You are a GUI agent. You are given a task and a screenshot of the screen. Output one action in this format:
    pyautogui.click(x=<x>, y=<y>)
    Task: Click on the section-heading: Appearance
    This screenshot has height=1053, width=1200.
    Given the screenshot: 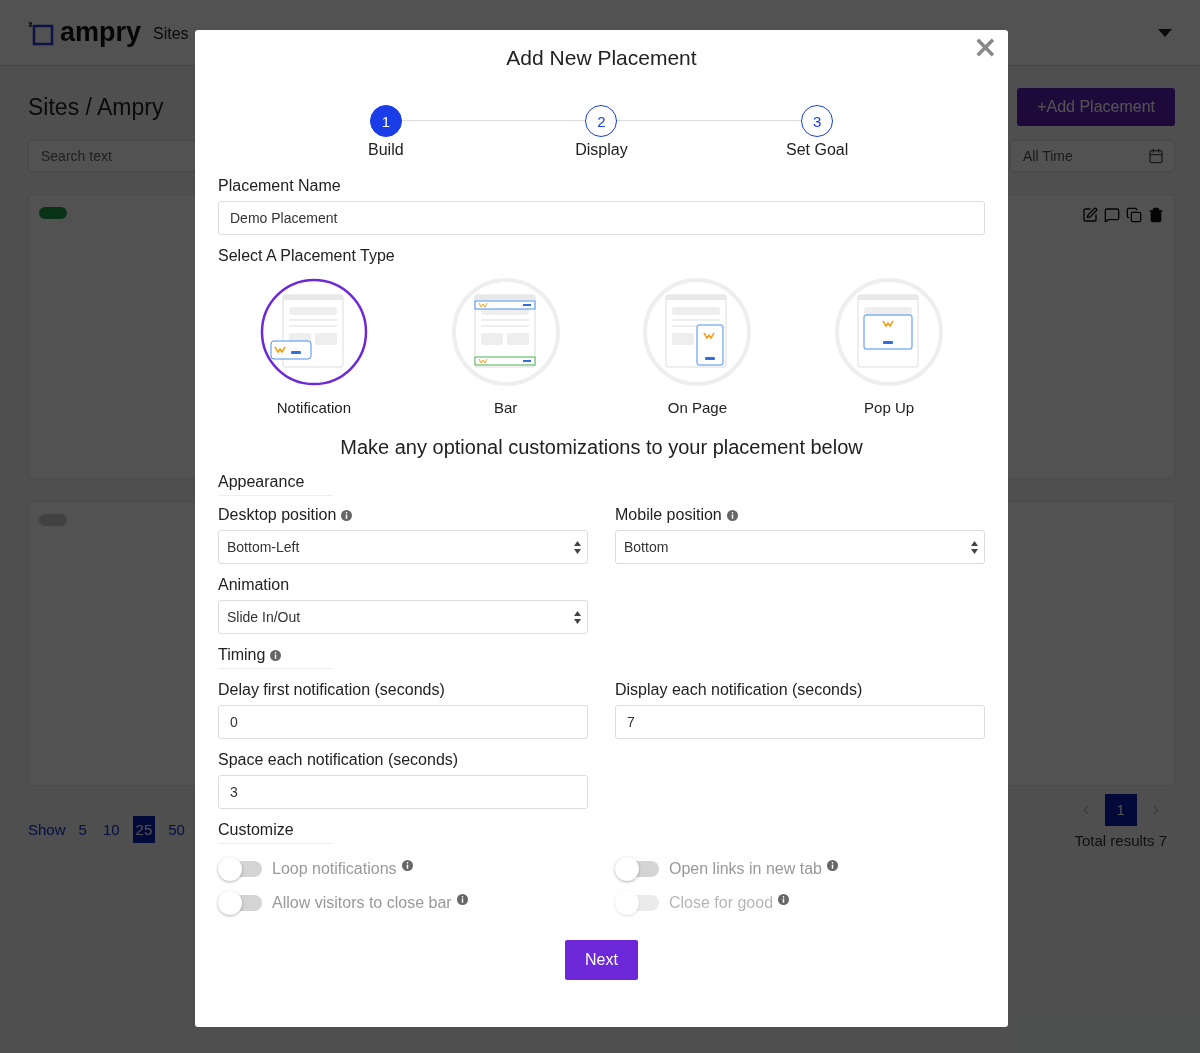 What is the action you would take?
    pyautogui.click(x=275, y=484)
    